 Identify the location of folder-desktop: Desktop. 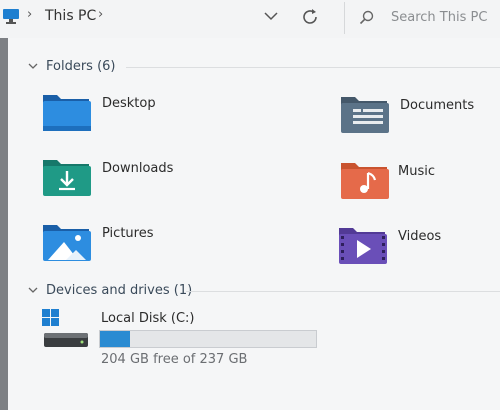
(142, 115).